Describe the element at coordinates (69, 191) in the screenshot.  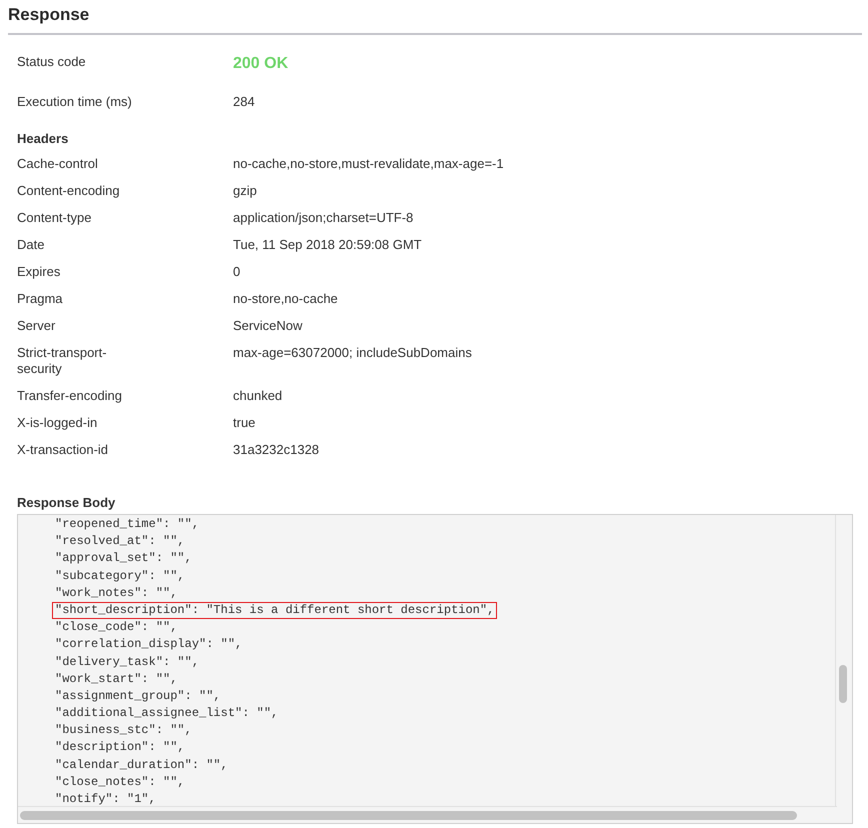
I see `header-name: Content-encoding` at that location.